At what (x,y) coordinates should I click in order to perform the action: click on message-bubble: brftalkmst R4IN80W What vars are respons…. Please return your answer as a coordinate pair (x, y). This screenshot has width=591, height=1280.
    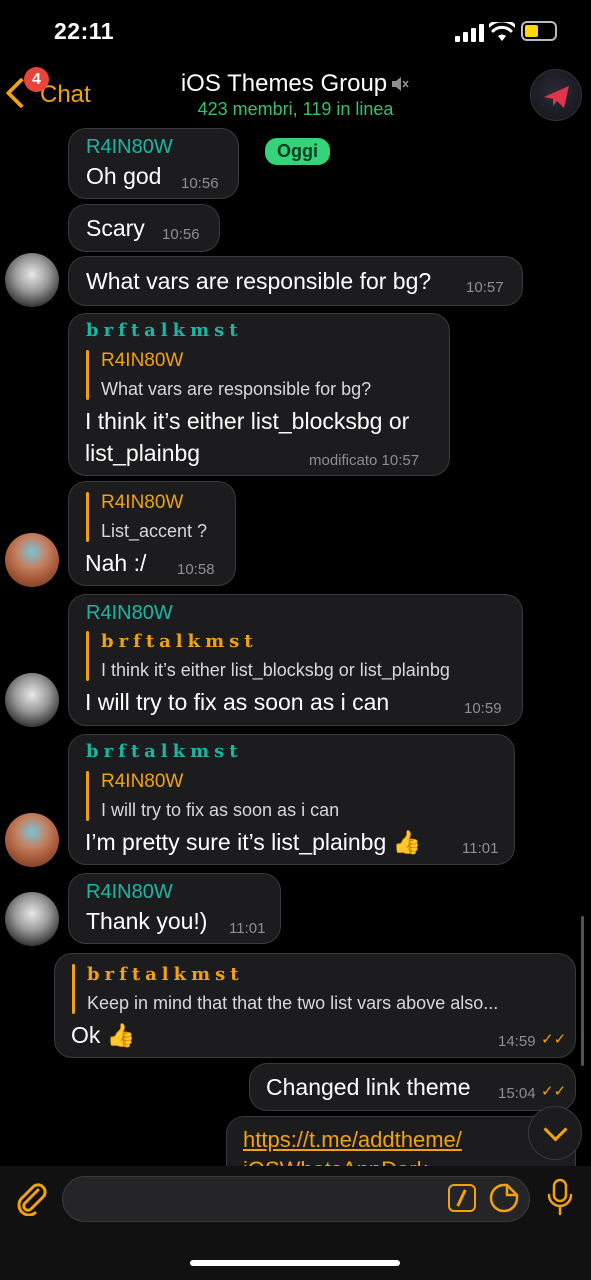
    Looking at the image, I should click on (259, 394).